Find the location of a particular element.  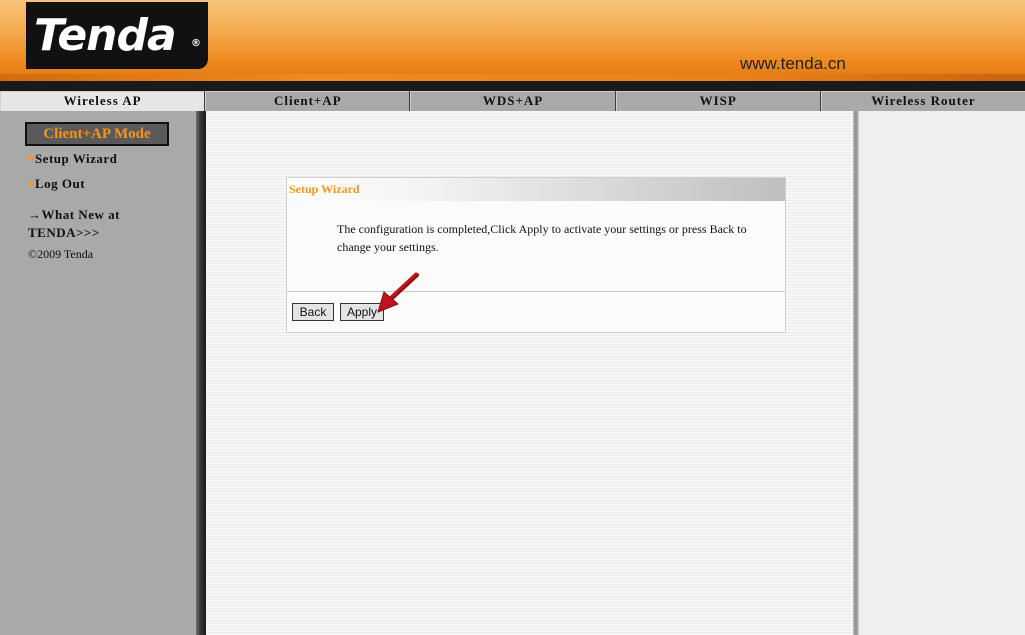

mode-title: Client+AP Mode is located at coordinates (97, 134).